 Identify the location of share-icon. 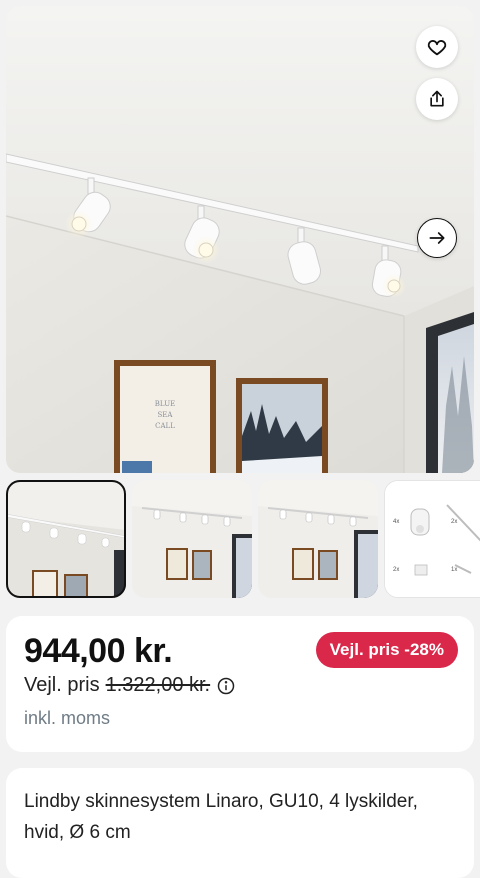
(437, 98).